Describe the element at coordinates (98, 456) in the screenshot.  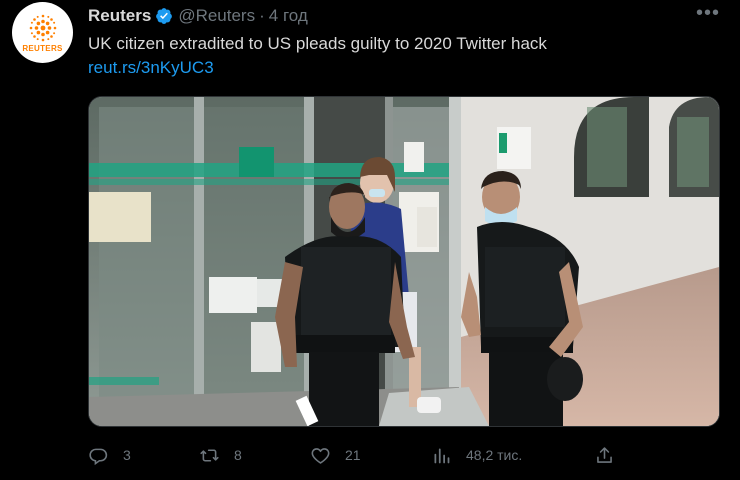
I see `reply-icon` at that location.